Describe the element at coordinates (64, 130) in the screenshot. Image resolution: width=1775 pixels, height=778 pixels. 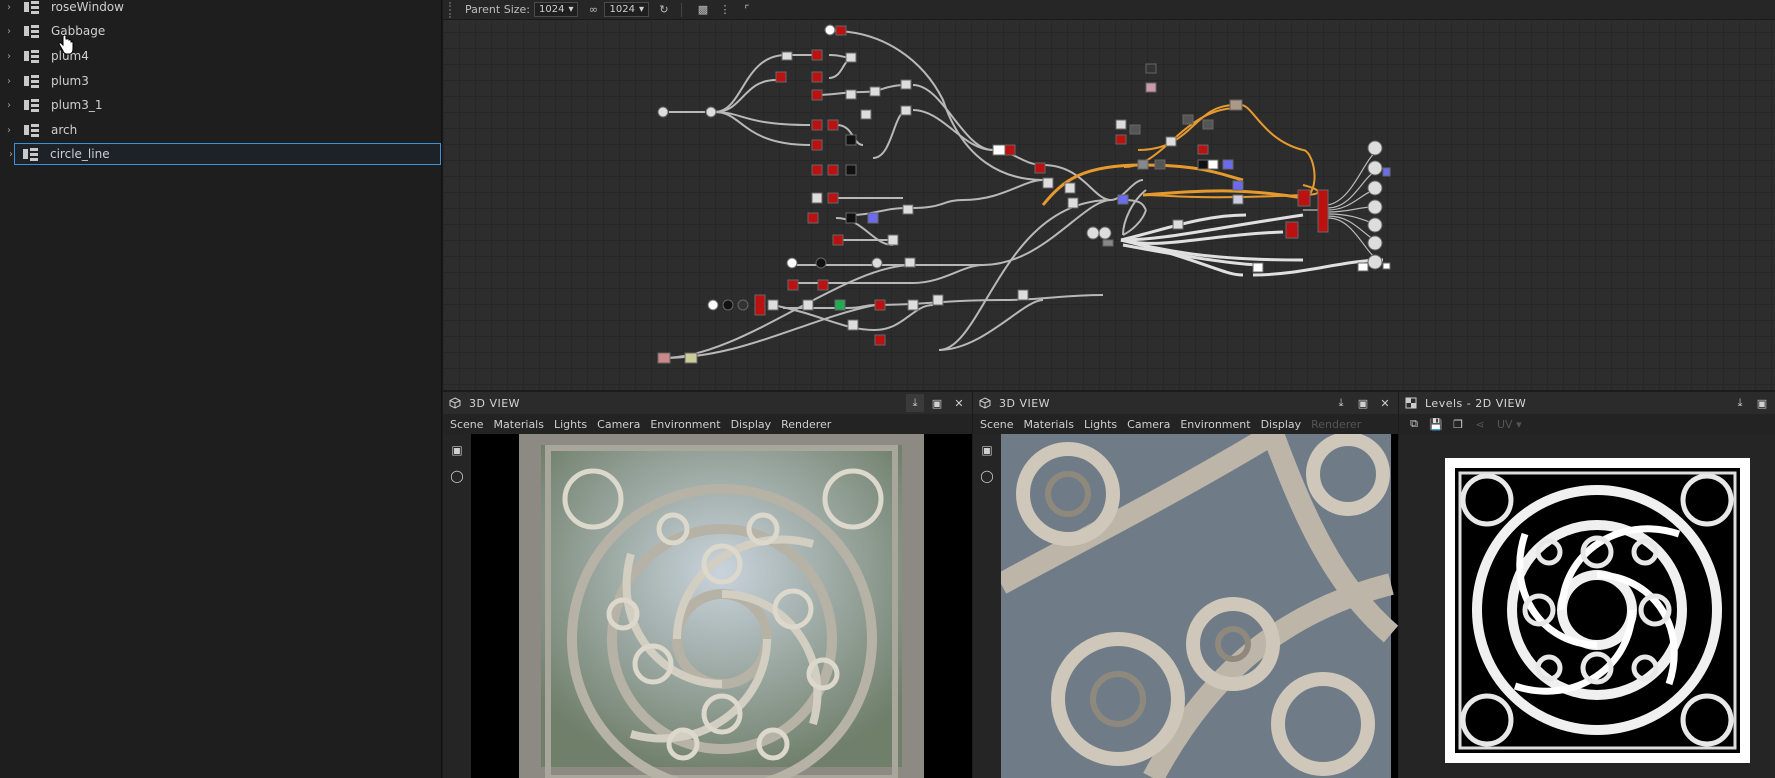
I see `tree-item-label: arch` at that location.